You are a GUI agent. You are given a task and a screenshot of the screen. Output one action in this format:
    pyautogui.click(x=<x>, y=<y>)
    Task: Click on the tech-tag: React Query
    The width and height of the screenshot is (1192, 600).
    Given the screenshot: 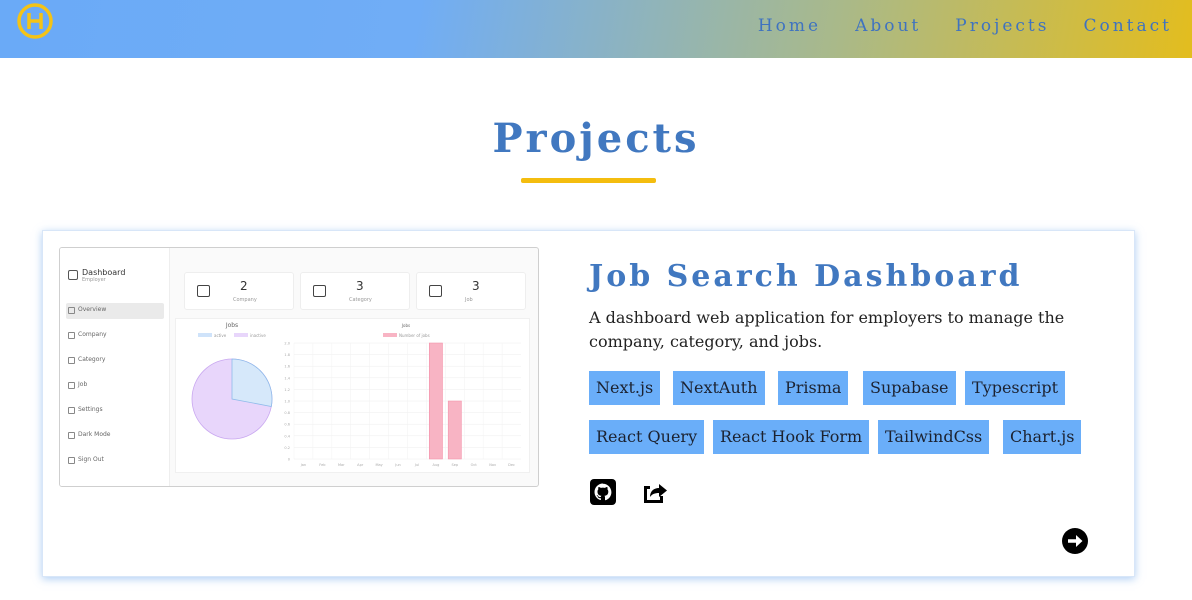 What is the action you would take?
    pyautogui.click(x=647, y=437)
    